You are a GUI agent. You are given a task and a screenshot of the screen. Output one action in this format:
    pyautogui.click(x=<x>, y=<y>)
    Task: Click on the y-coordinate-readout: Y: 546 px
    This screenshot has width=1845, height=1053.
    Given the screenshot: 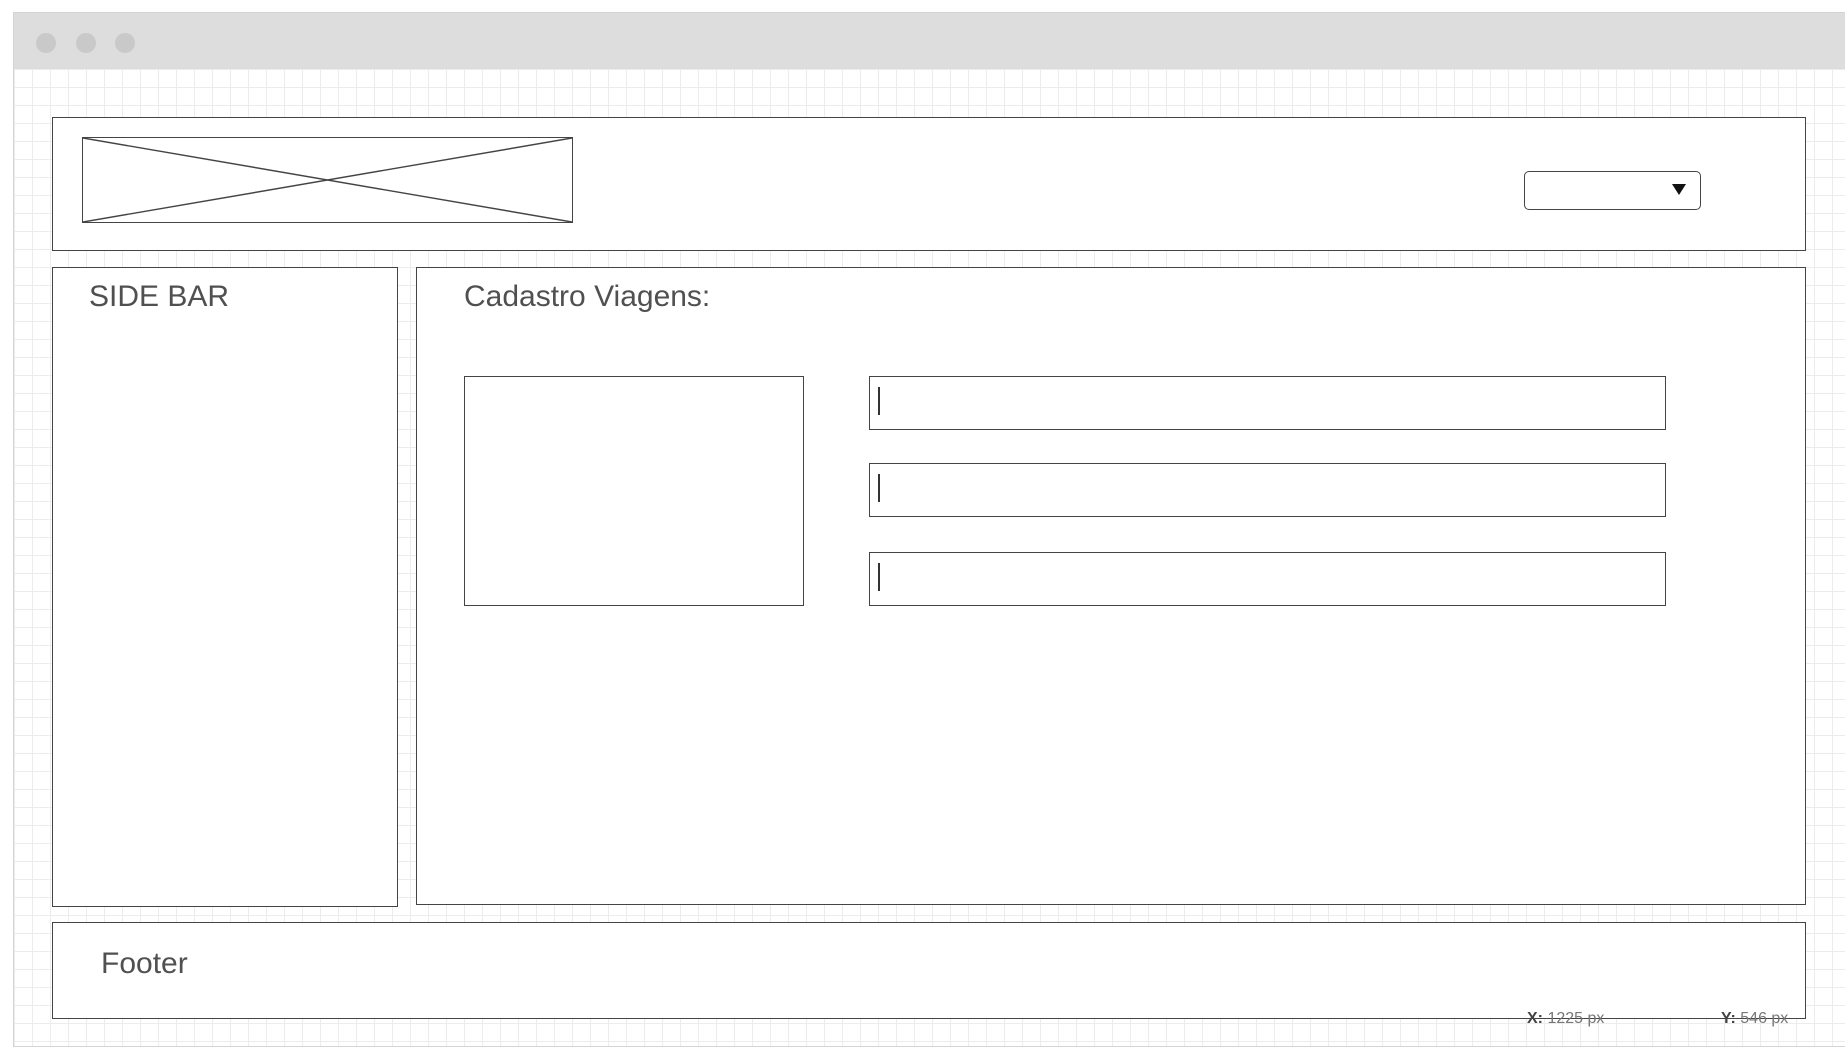 What is the action you would take?
    pyautogui.click(x=1754, y=1019)
    